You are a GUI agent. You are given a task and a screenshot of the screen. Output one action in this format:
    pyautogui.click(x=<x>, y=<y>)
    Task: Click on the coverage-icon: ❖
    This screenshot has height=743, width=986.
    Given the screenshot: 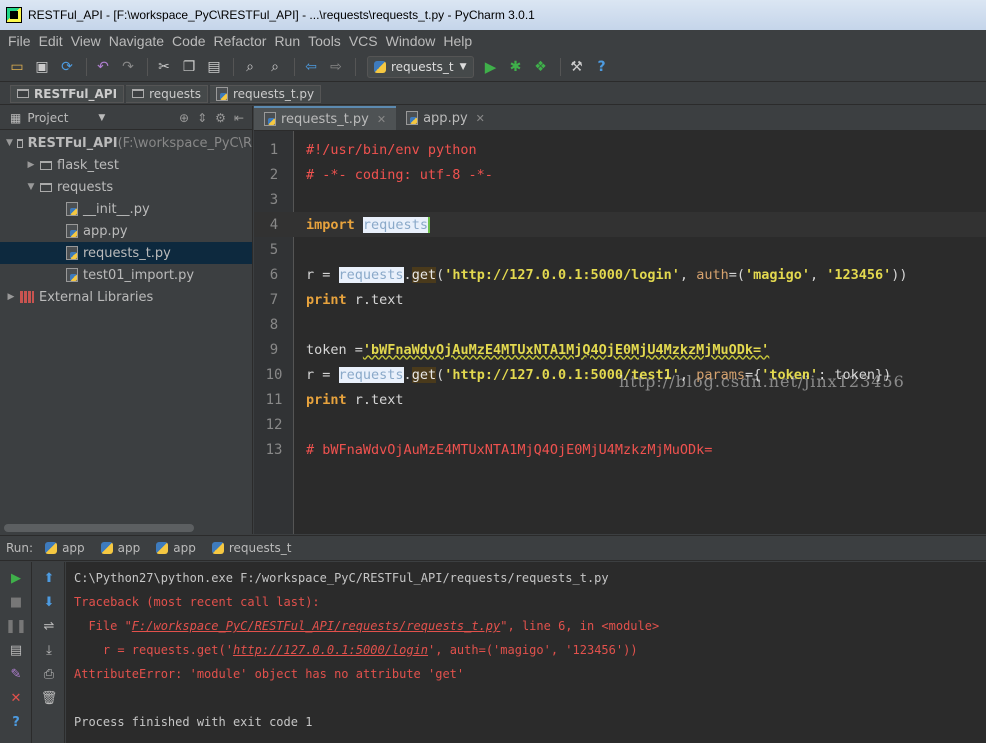 What is the action you would take?
    pyautogui.click(x=541, y=67)
    